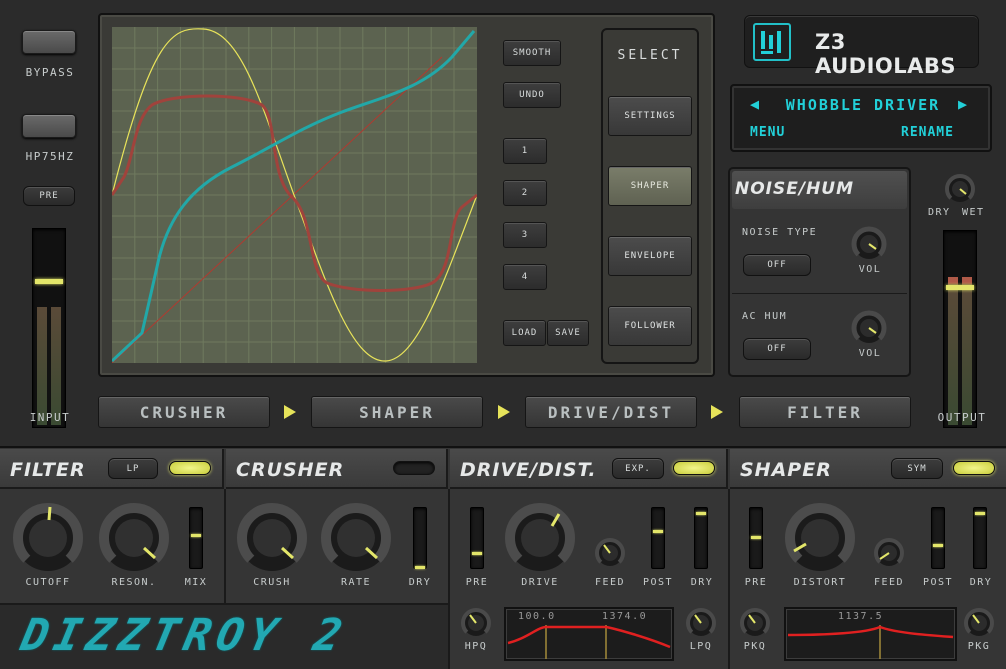 This screenshot has width=1006, height=669. What do you see at coordinates (532, 53) in the screenshot?
I see `smooth-button: SMOOTH` at bounding box center [532, 53].